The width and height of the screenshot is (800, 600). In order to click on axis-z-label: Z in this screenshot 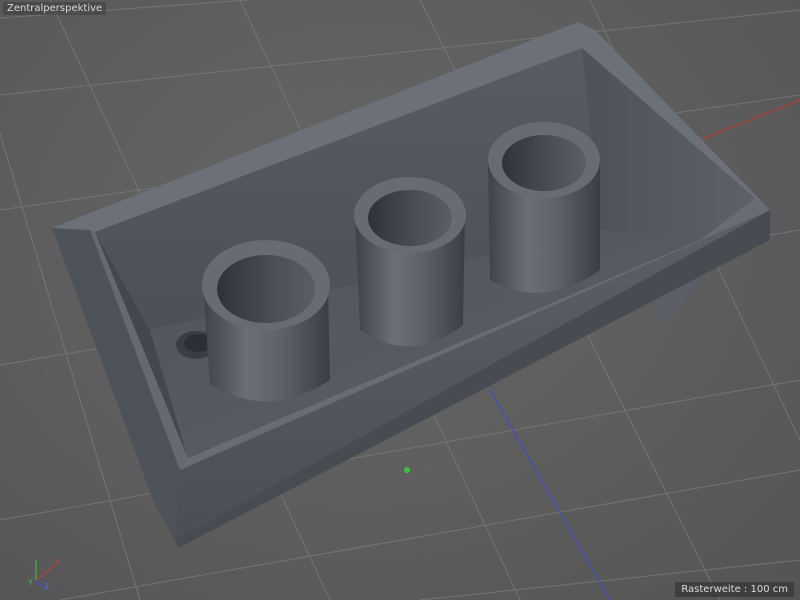, I will do `click(47, 586)`.